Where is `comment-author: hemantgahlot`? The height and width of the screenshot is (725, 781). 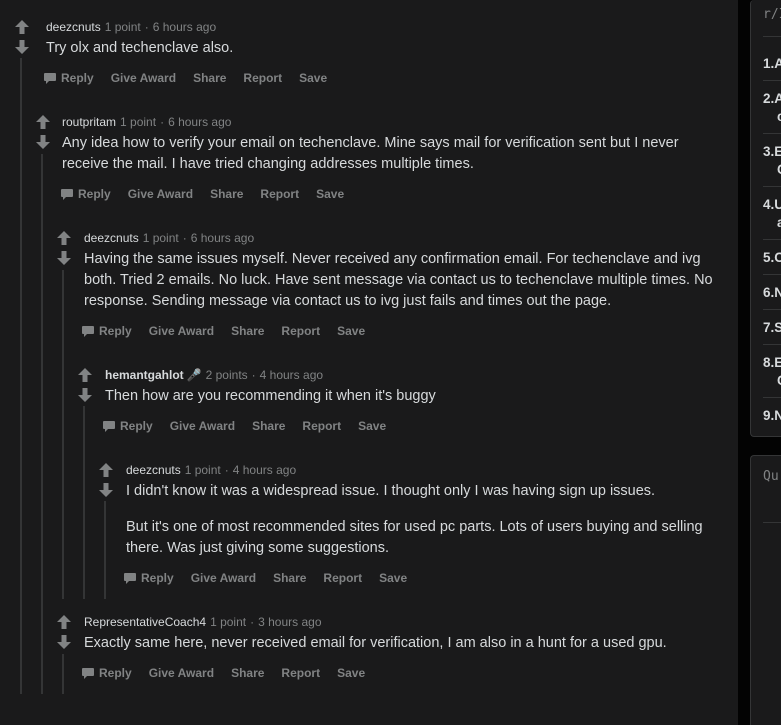
comment-author: hemantgahlot is located at coordinates (144, 375).